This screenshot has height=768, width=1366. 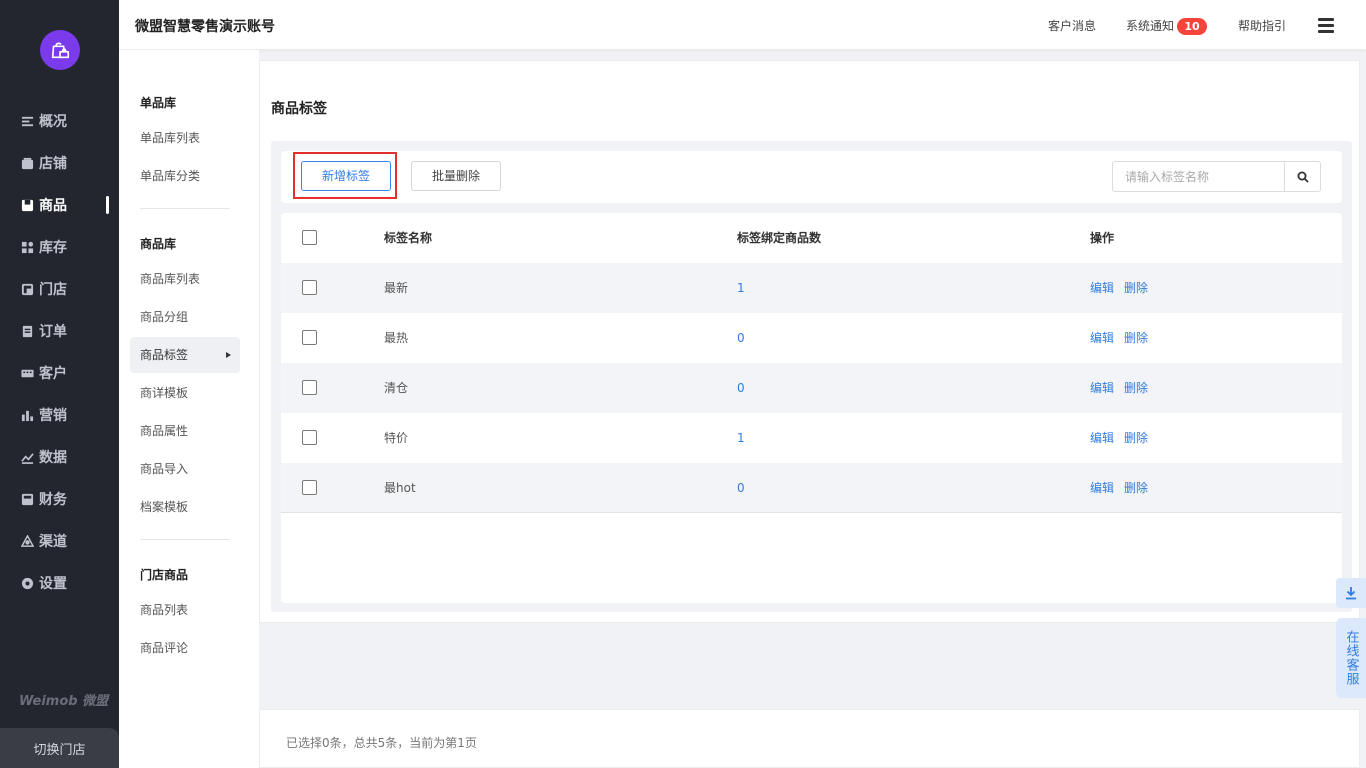 I want to click on nav-item-label: 门店, so click(x=53, y=290).